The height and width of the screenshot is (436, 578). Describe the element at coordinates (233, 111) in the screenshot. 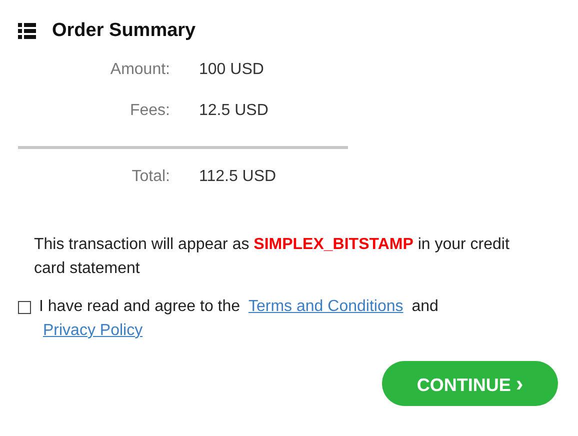

I see `summary-value: 12.5 USD` at that location.